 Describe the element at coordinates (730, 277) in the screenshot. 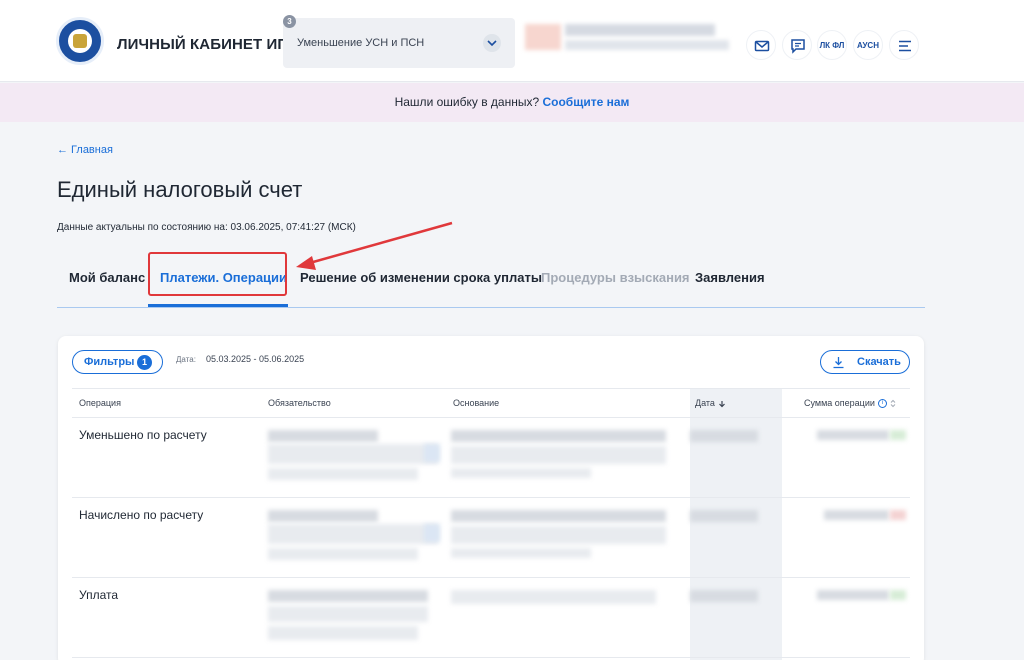

I see `tab-applications: Заявления` at that location.